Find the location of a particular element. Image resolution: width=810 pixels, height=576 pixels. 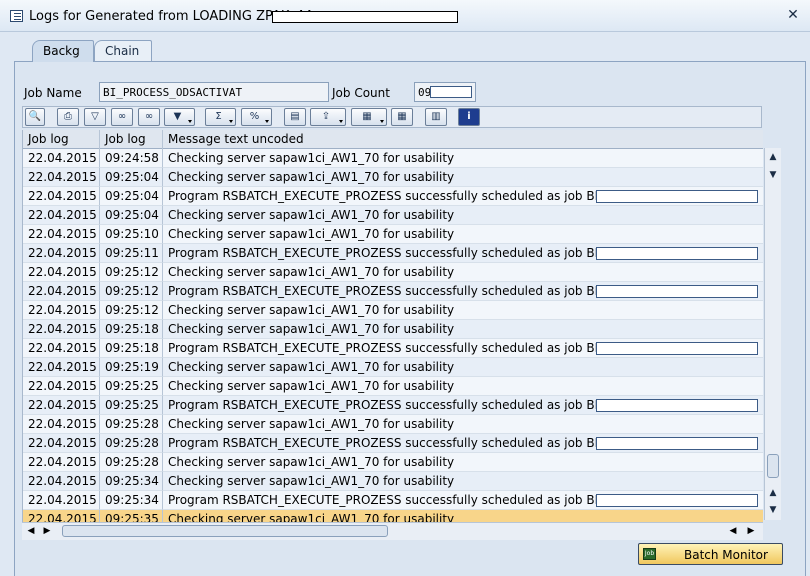

detail-magnifier-icon: 🔍 is located at coordinates (35, 117).